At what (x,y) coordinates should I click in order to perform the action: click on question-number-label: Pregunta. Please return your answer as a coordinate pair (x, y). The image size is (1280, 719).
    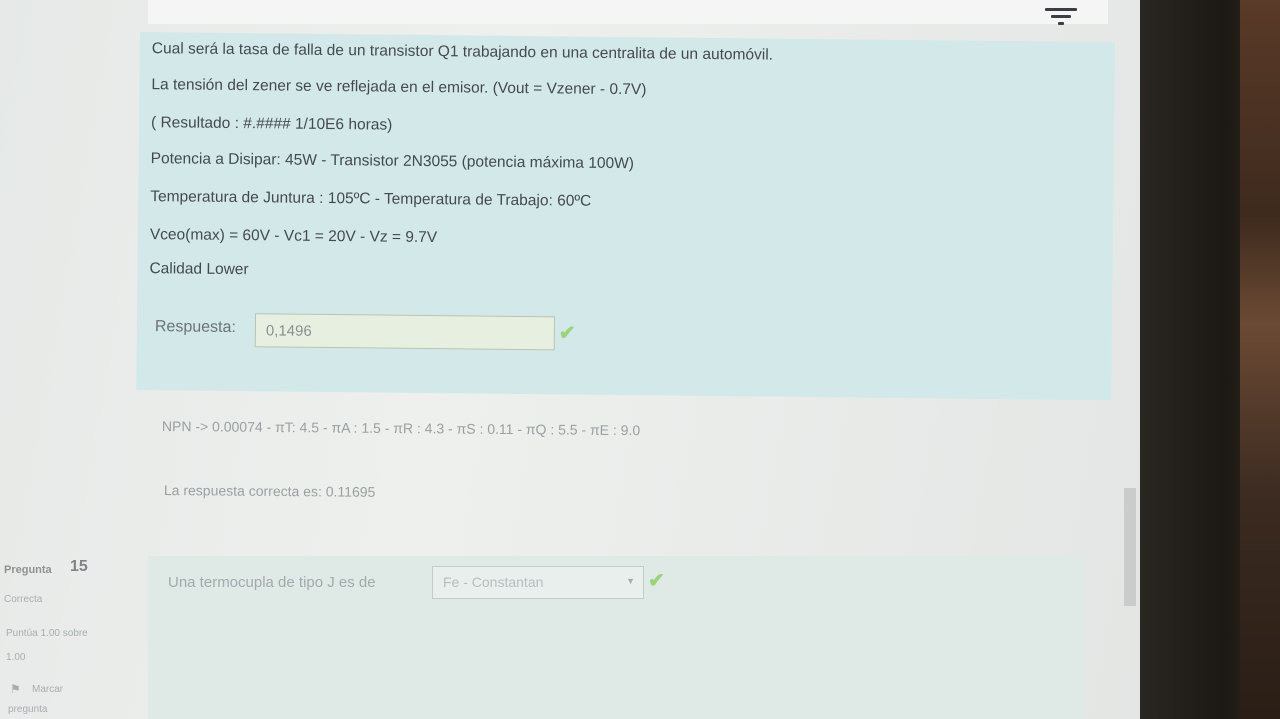
    Looking at the image, I should click on (28, 570).